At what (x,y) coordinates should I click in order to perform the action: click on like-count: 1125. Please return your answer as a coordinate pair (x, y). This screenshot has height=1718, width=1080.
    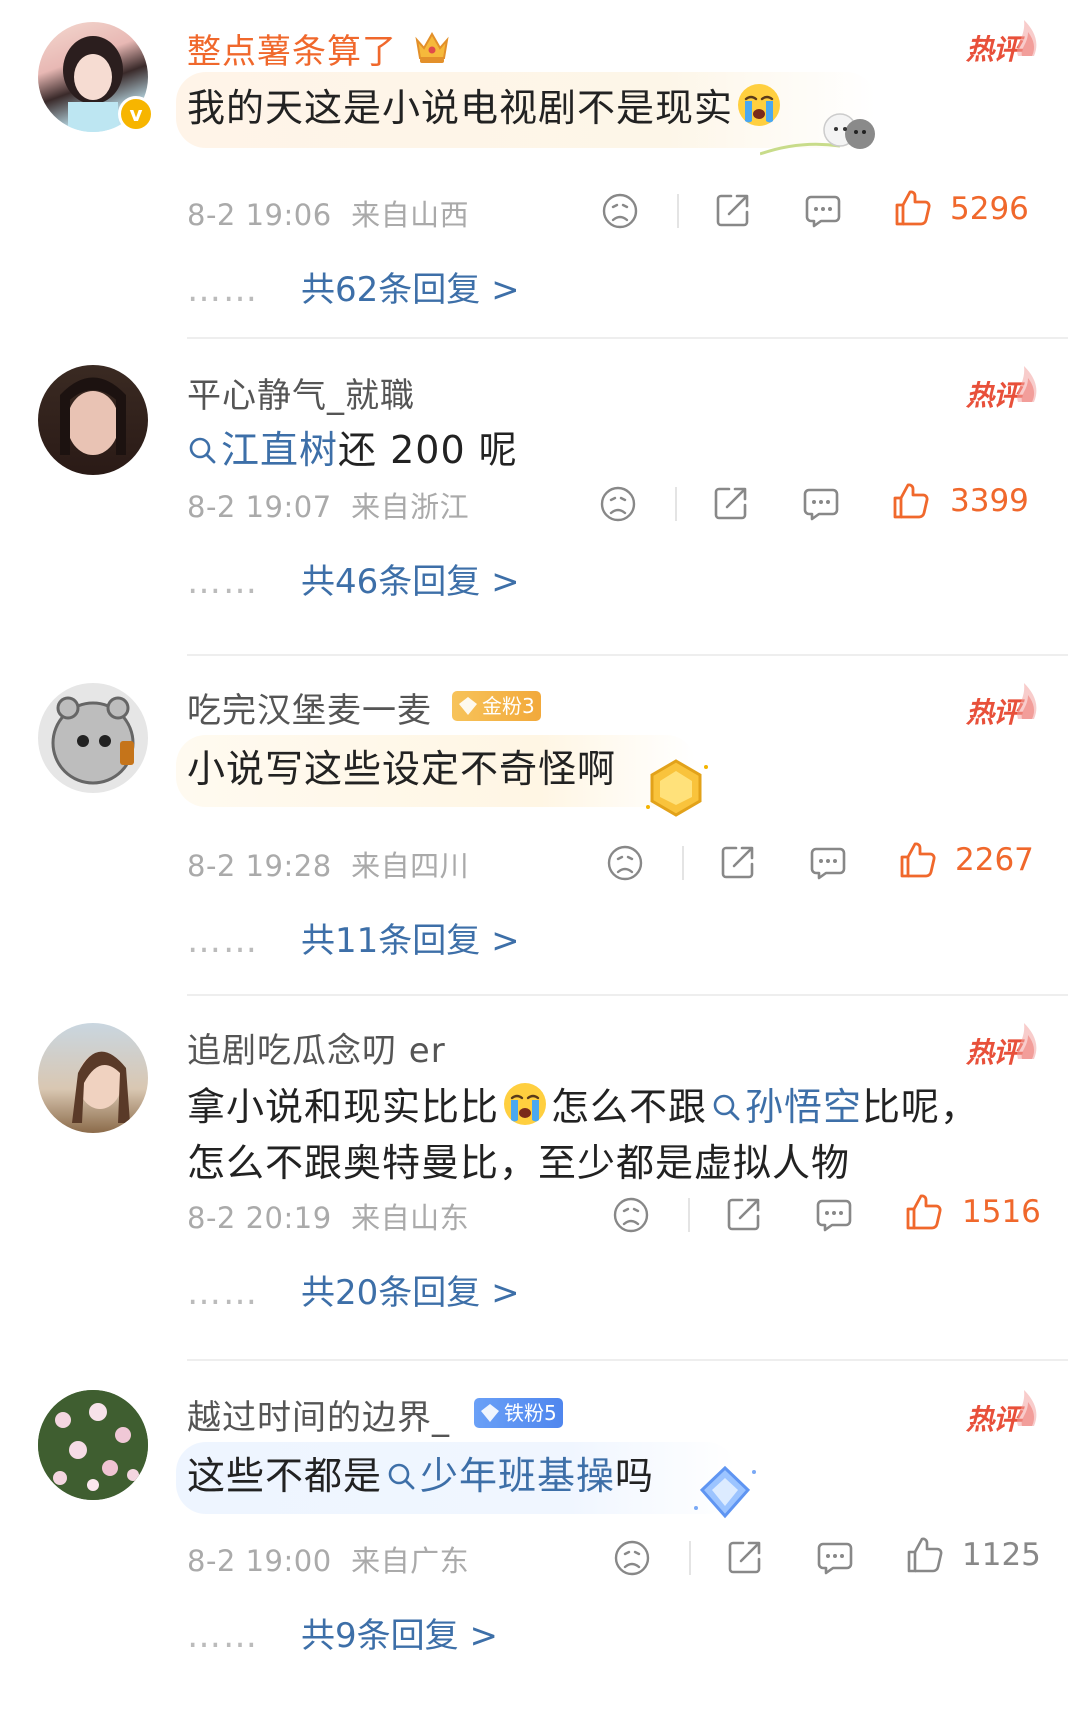
    Looking at the image, I should click on (1001, 1555).